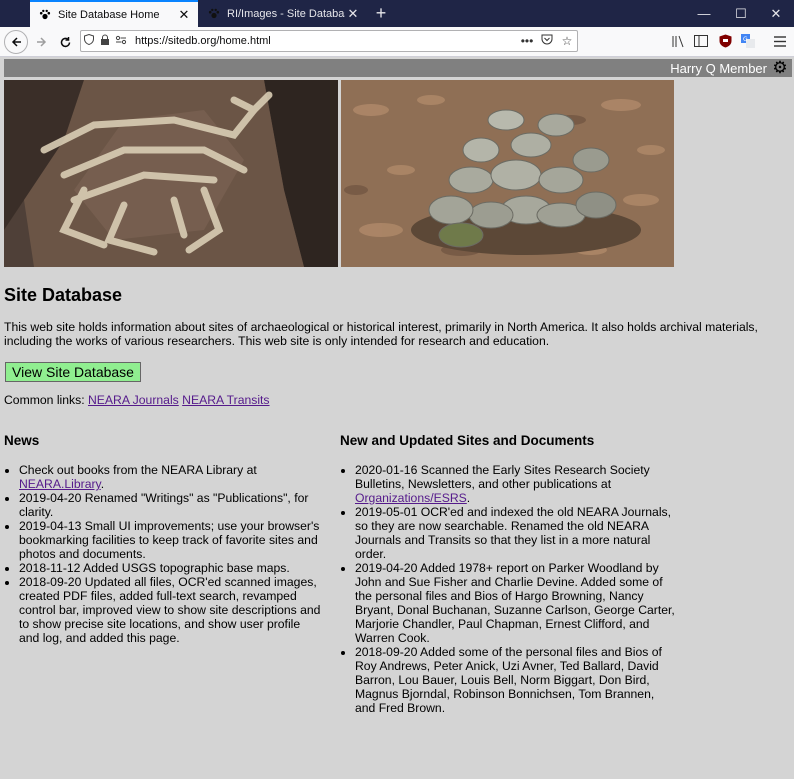 This screenshot has height=779, width=794. What do you see at coordinates (22, 440) in the screenshot?
I see `news-heading: News` at bounding box center [22, 440].